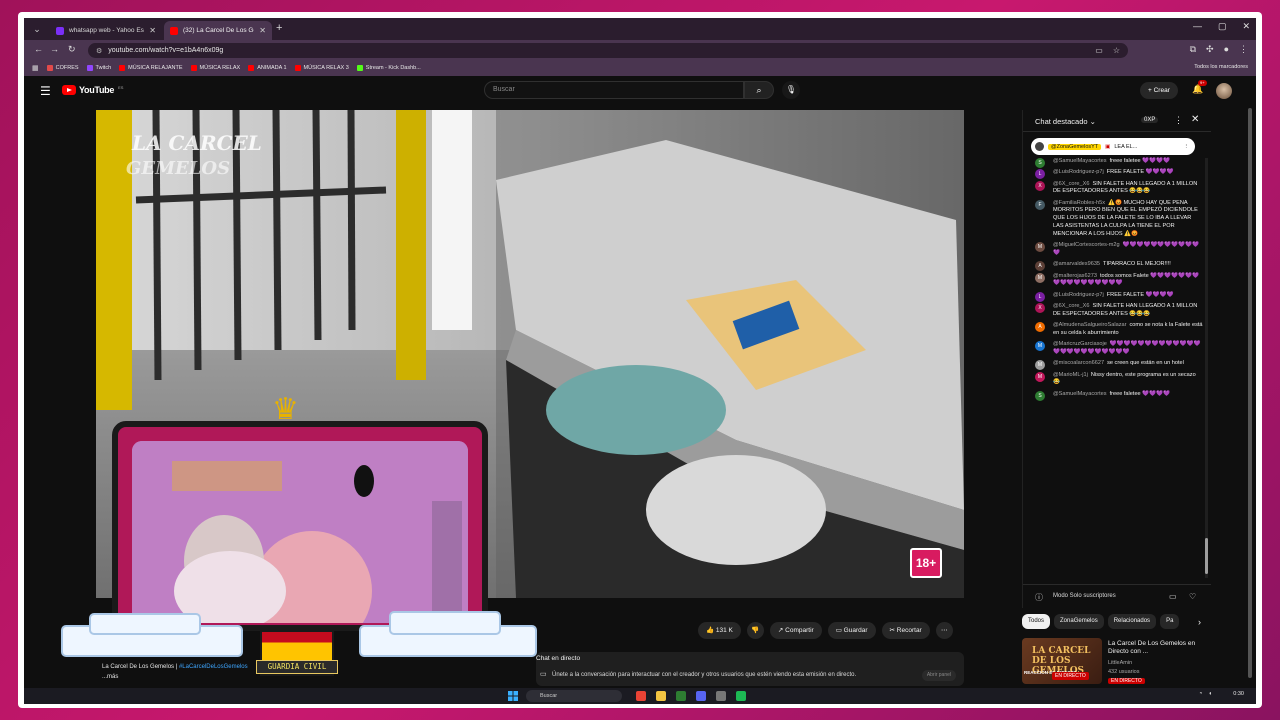 This screenshot has height=720, width=1280. I want to click on close-window-icon: ✕, so click(1246, 26).